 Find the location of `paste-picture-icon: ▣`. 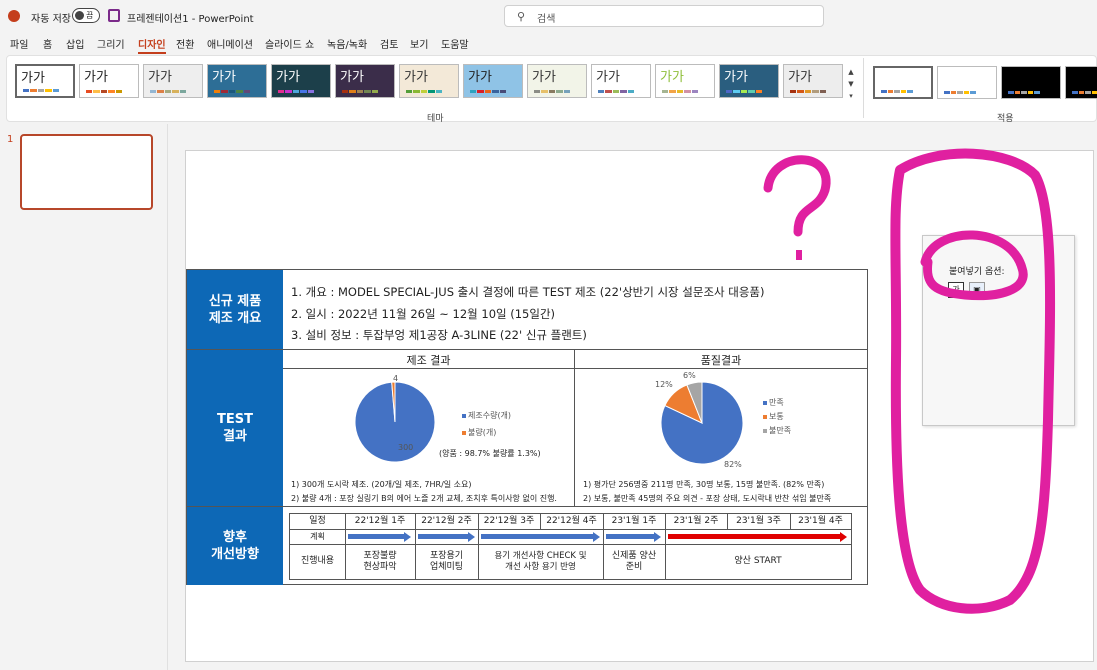

paste-picture-icon: ▣ is located at coordinates (977, 290).